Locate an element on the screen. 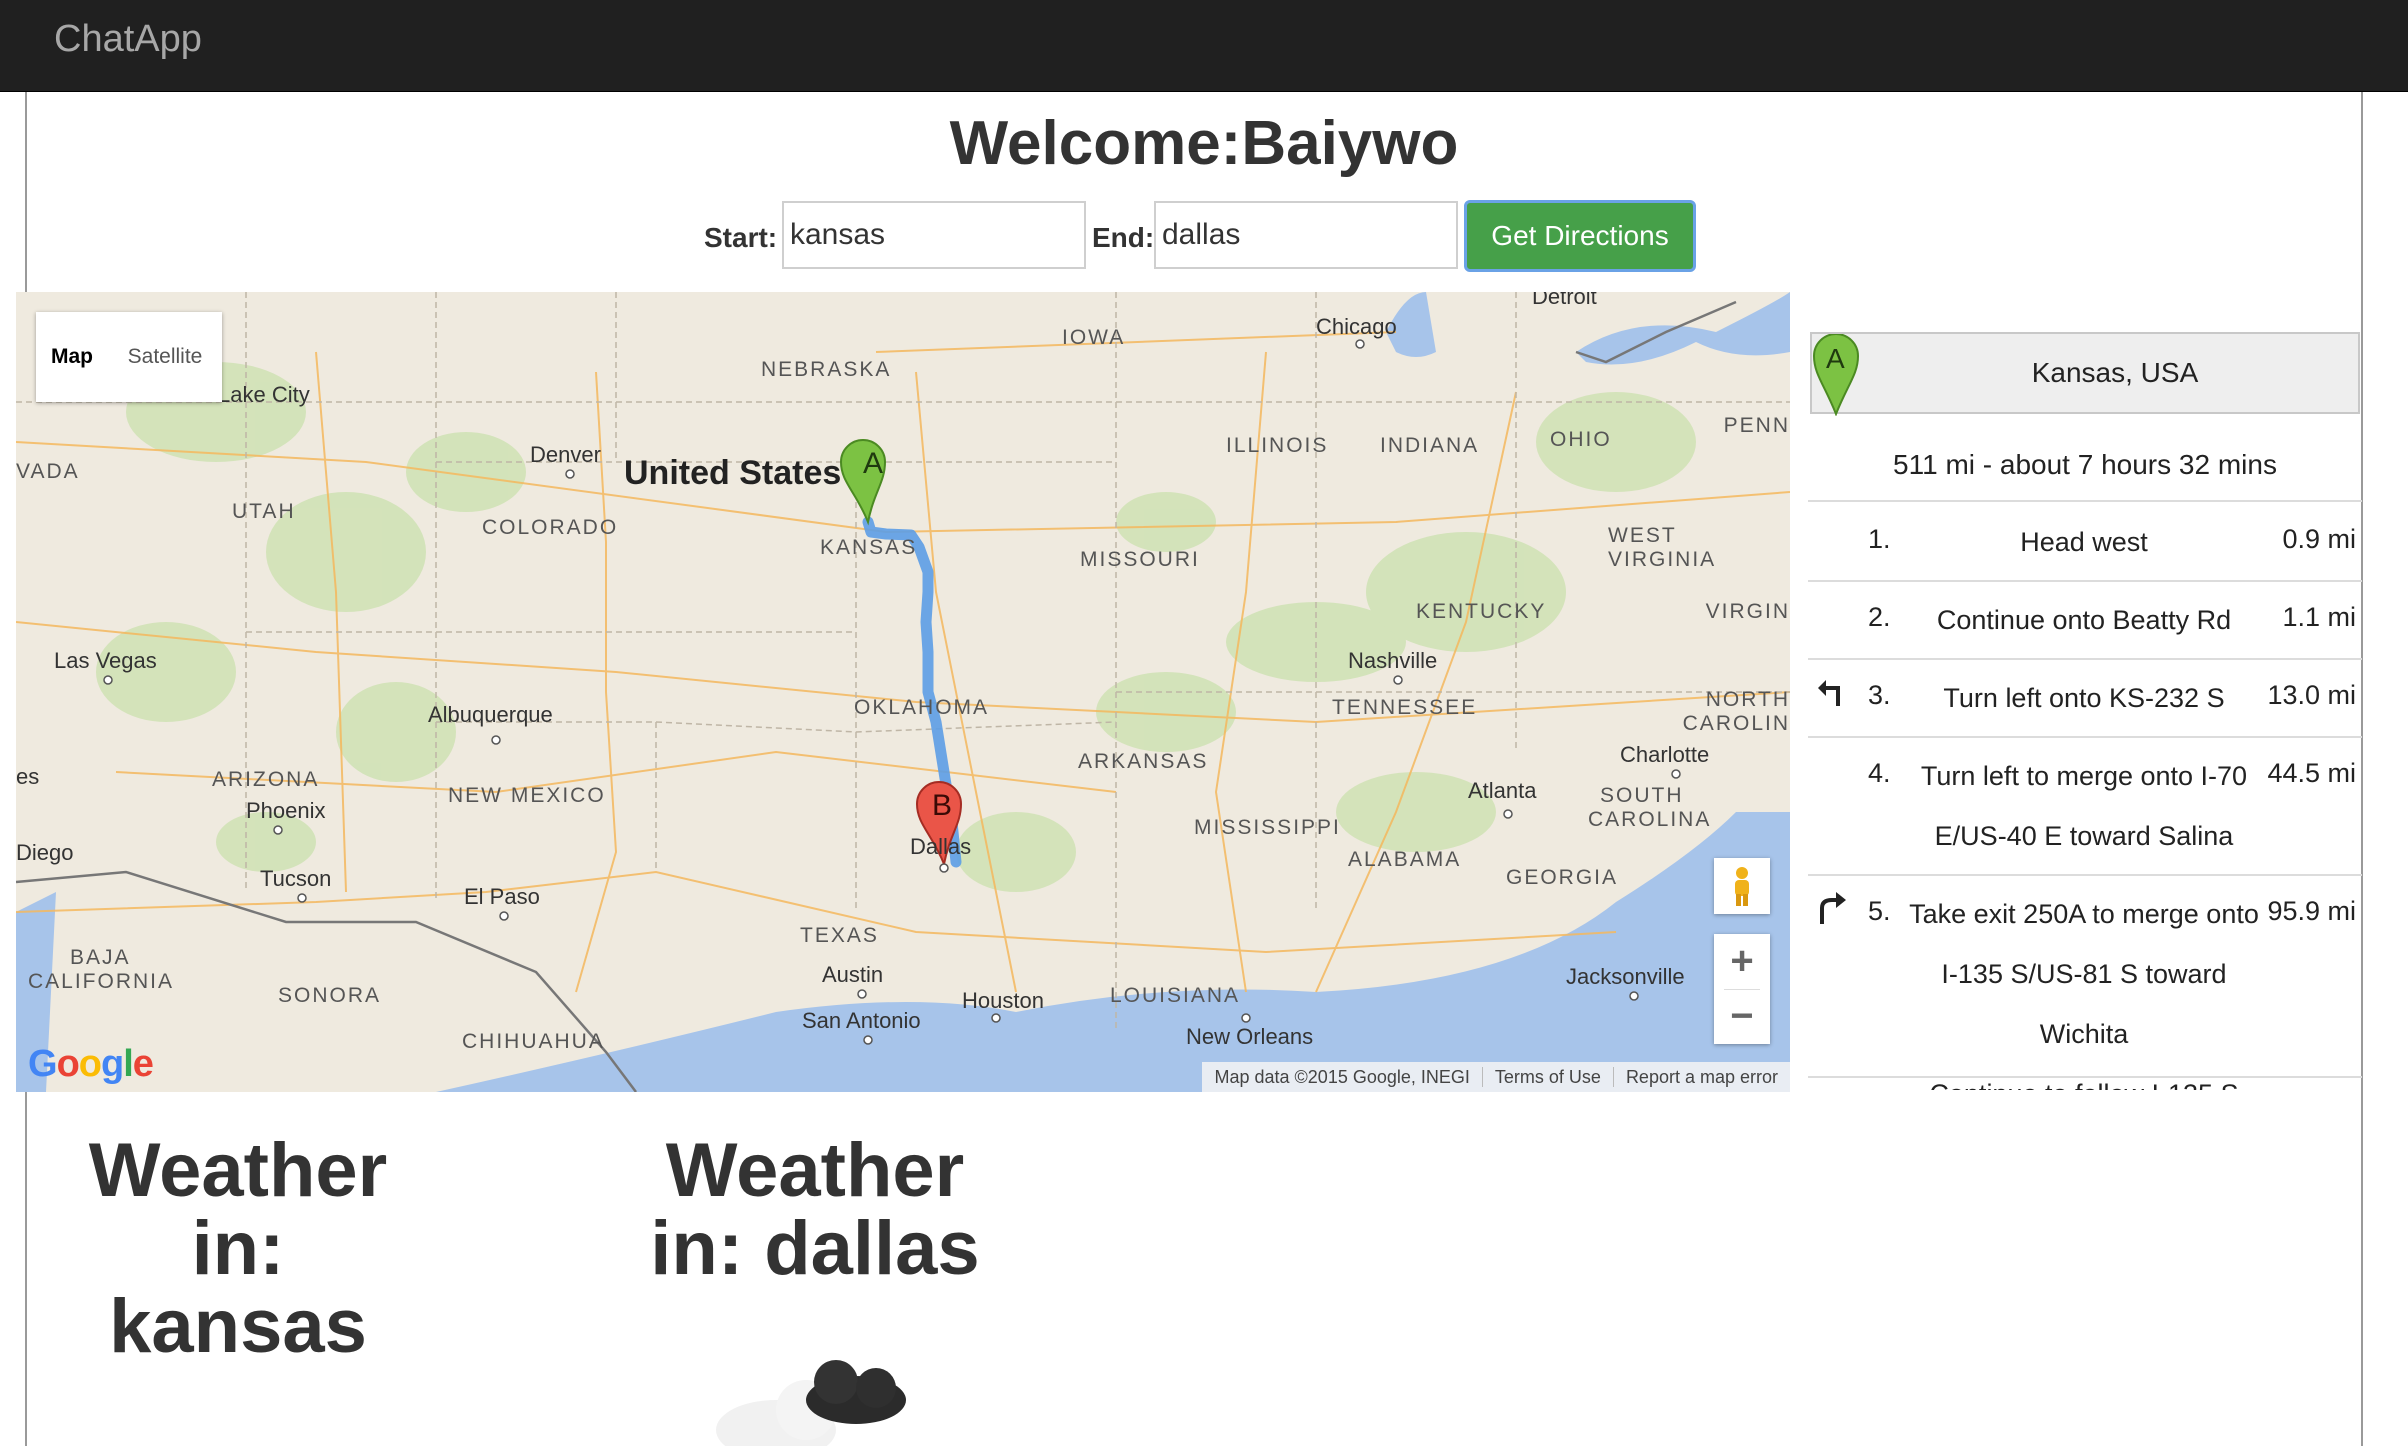 This screenshot has height=1446, width=2408. map-type-map-button: Map is located at coordinates (72, 357).